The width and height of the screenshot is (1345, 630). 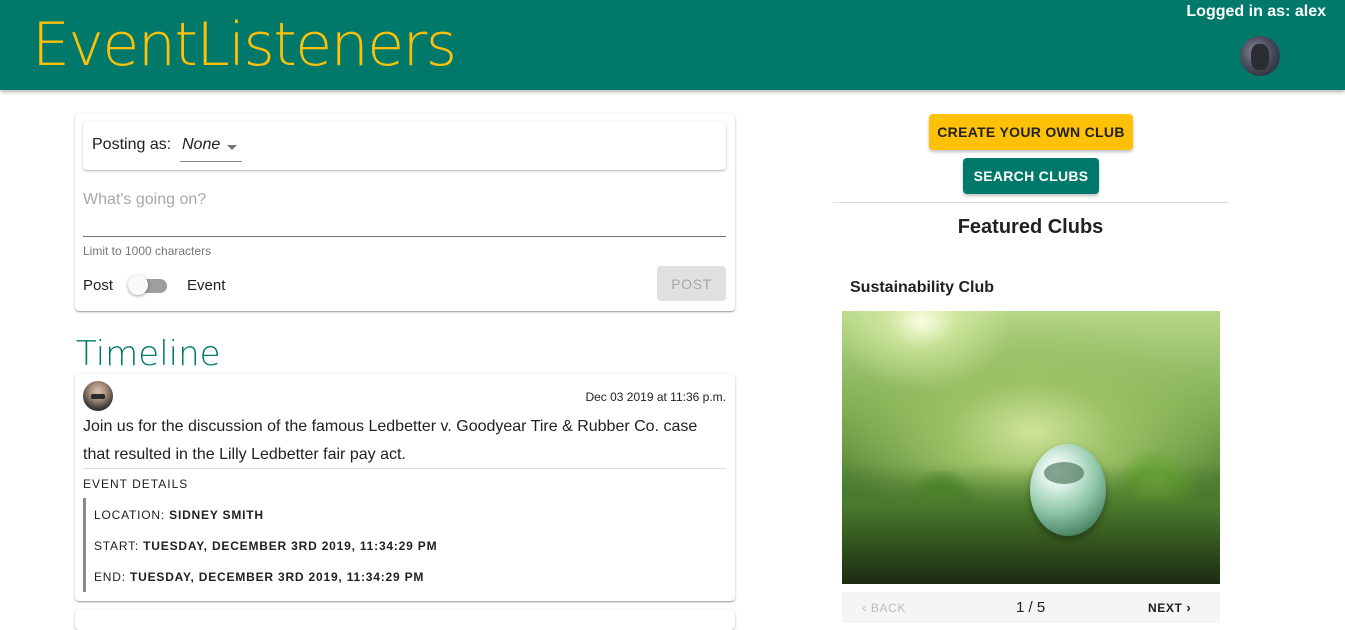 What do you see at coordinates (1256, 11) in the screenshot?
I see `logged-in-label: Logged in as: alex` at bounding box center [1256, 11].